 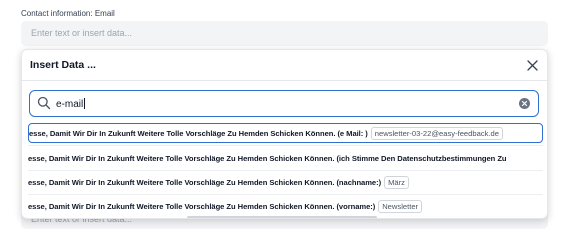 What do you see at coordinates (282, 217) in the screenshot?
I see `horizontal-scrollbar` at bounding box center [282, 217].